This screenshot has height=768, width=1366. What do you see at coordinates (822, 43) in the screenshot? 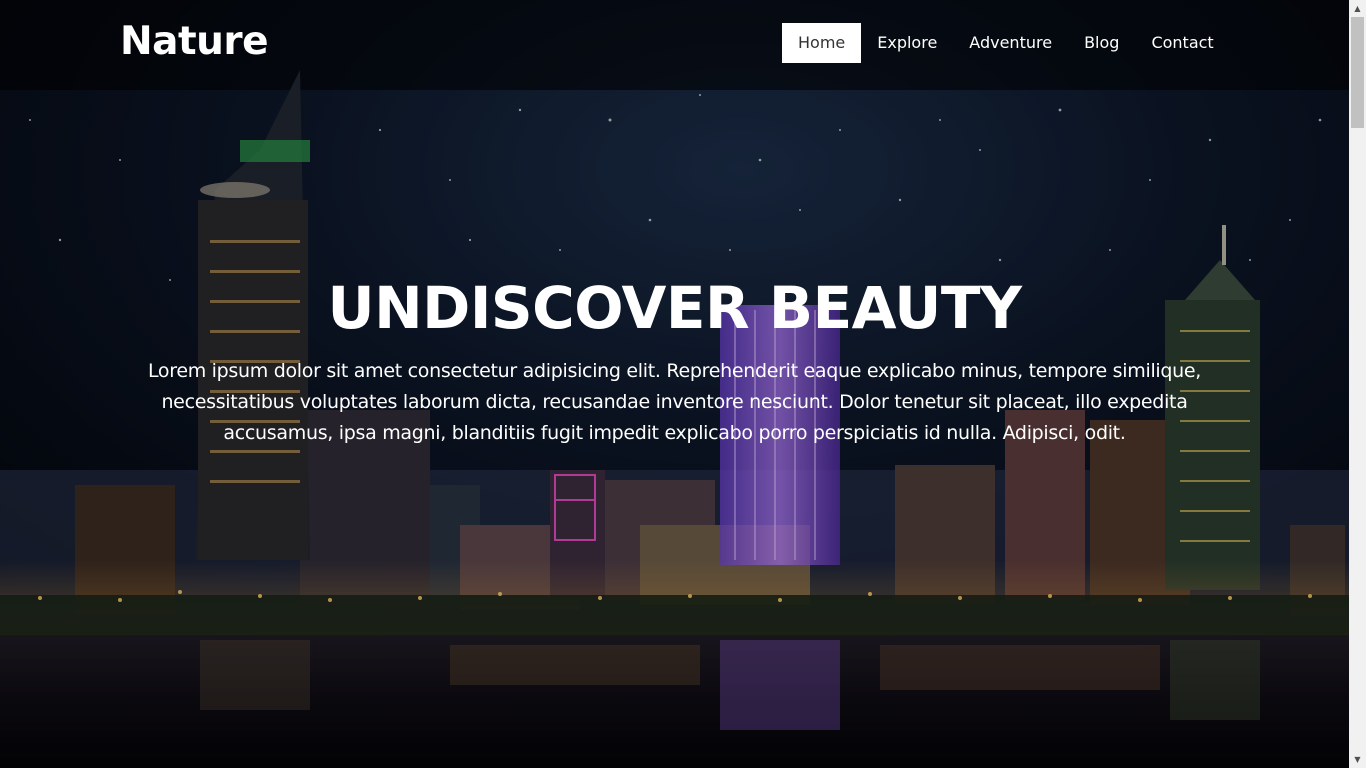
I see `nav-item-home: Home` at bounding box center [822, 43].